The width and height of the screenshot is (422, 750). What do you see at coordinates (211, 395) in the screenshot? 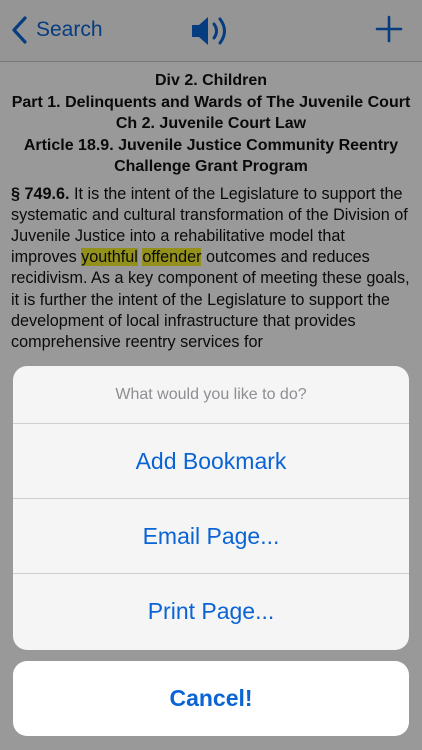
I see `action-sheet-title: What would you like to do?` at bounding box center [211, 395].